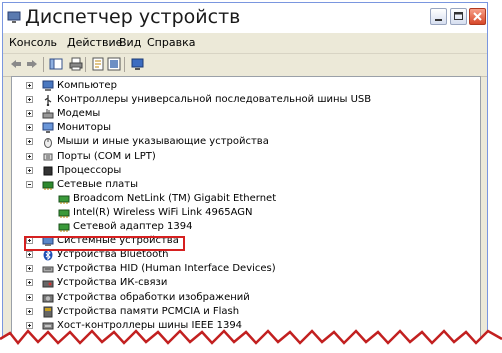 The width and height of the screenshot is (502, 353). I want to click on maximize-button, so click(458, 16).